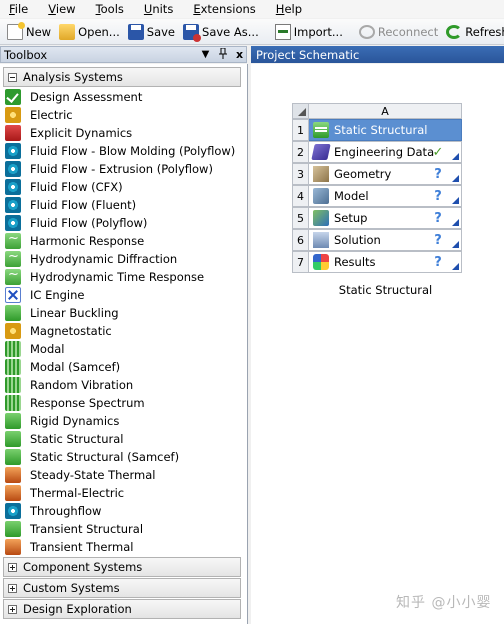 Image resolution: width=504 pixels, height=624 pixels. What do you see at coordinates (13, 475) in the screenshot?
I see `thermometer-icon` at bounding box center [13, 475].